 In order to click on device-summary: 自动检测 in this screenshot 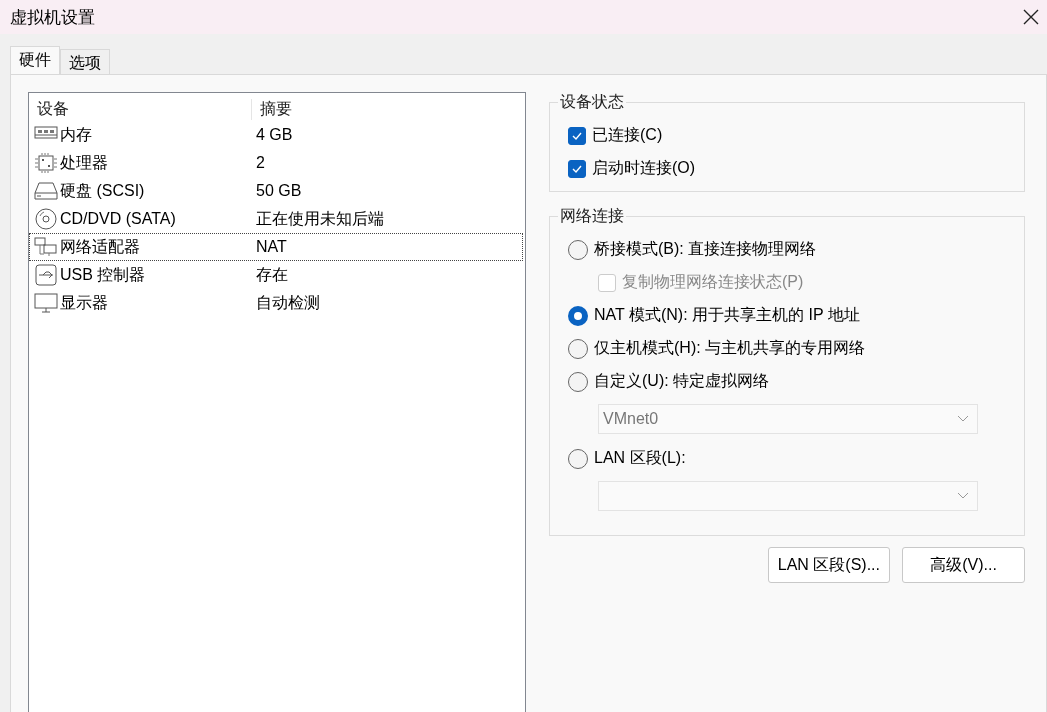, I will do `click(288, 302)`.